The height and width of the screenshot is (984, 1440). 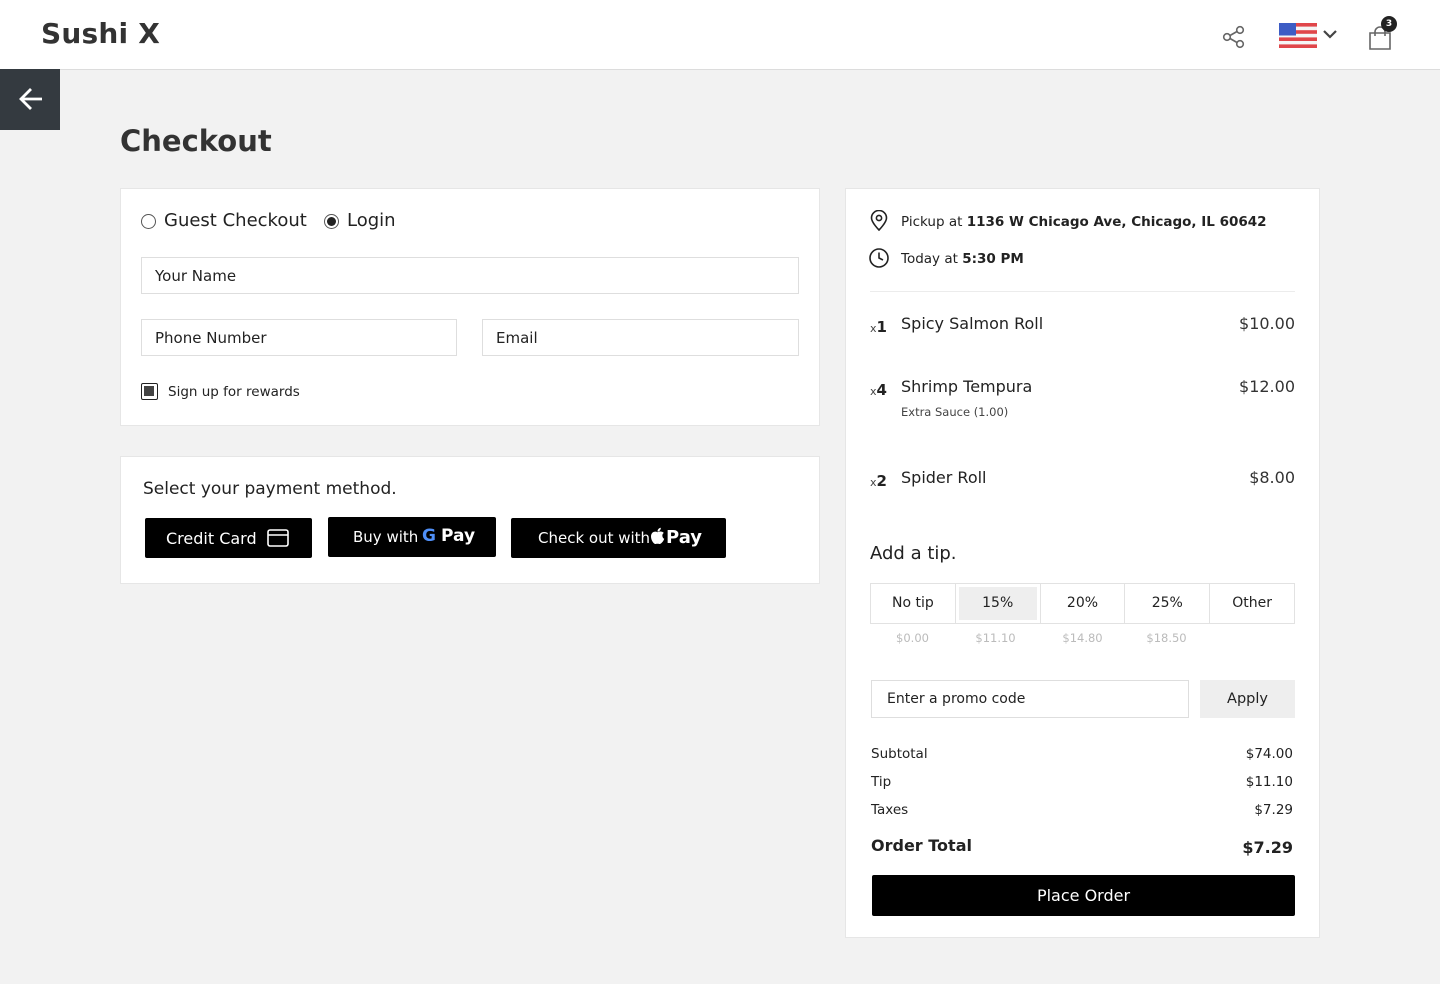 I want to click on item-name: Shrimp Tempura, so click(x=967, y=386).